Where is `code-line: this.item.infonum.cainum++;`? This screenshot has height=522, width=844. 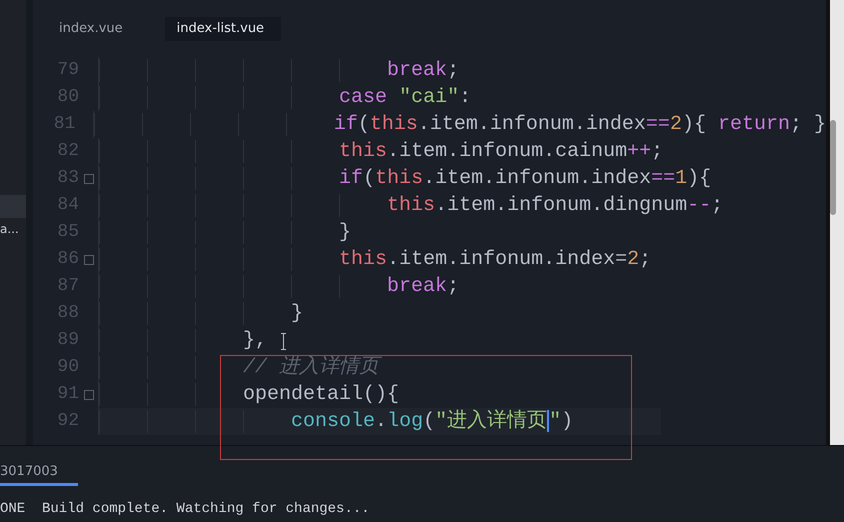 code-line: this.item.infonum.cainum++; is located at coordinates (462, 151).